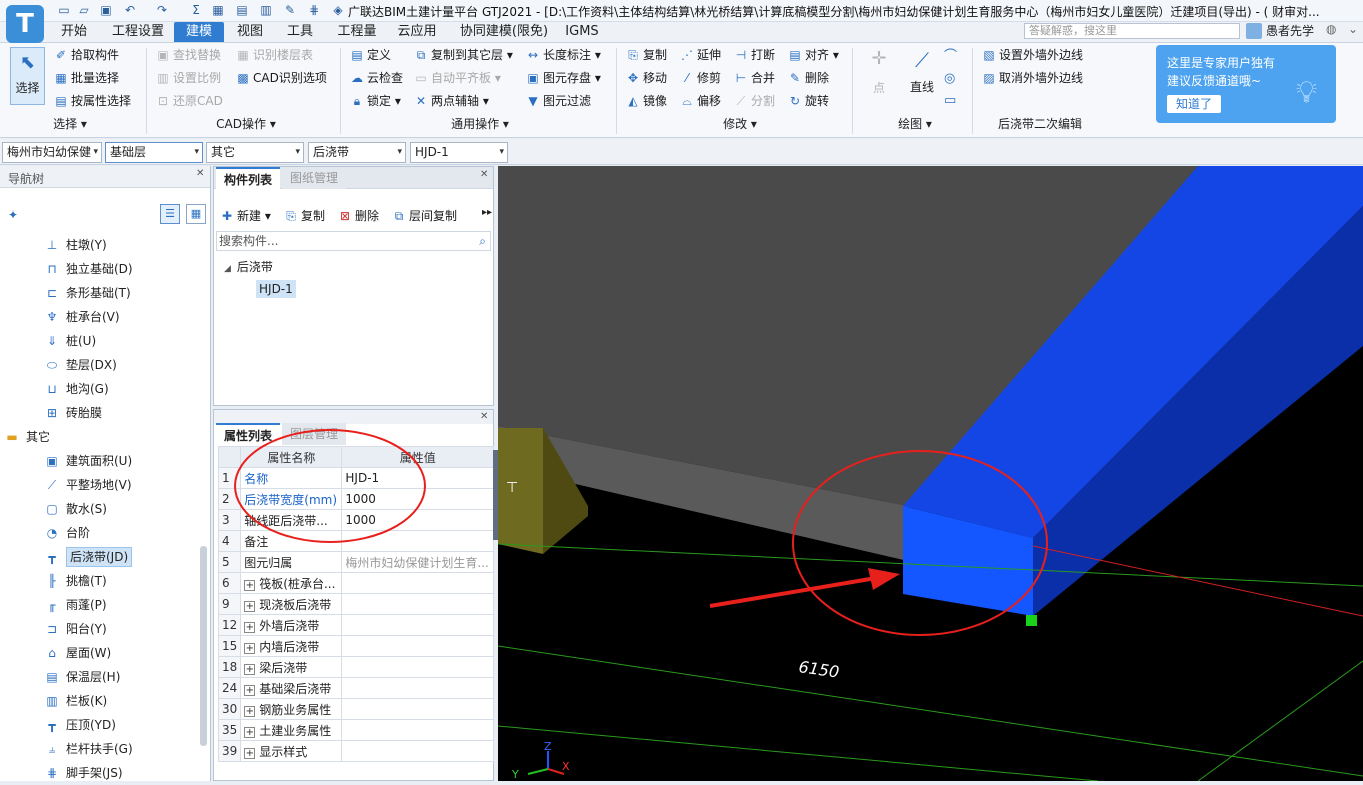 This screenshot has width=1363, height=785. I want to click on group-label-general: 通用操作 ▾, so click(480, 124).